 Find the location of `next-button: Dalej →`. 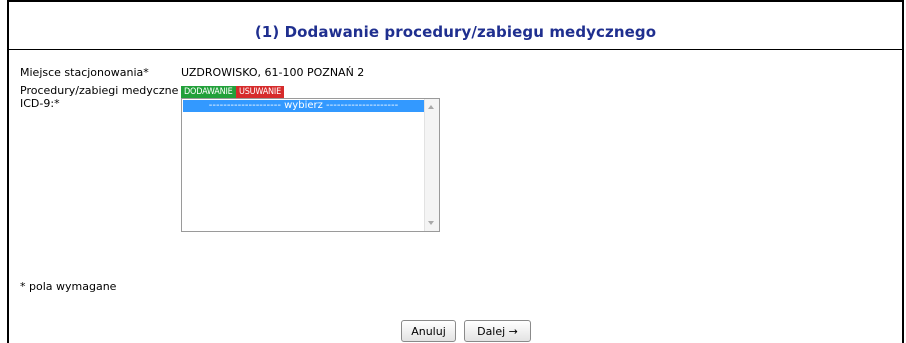

next-button: Dalej → is located at coordinates (497, 331).